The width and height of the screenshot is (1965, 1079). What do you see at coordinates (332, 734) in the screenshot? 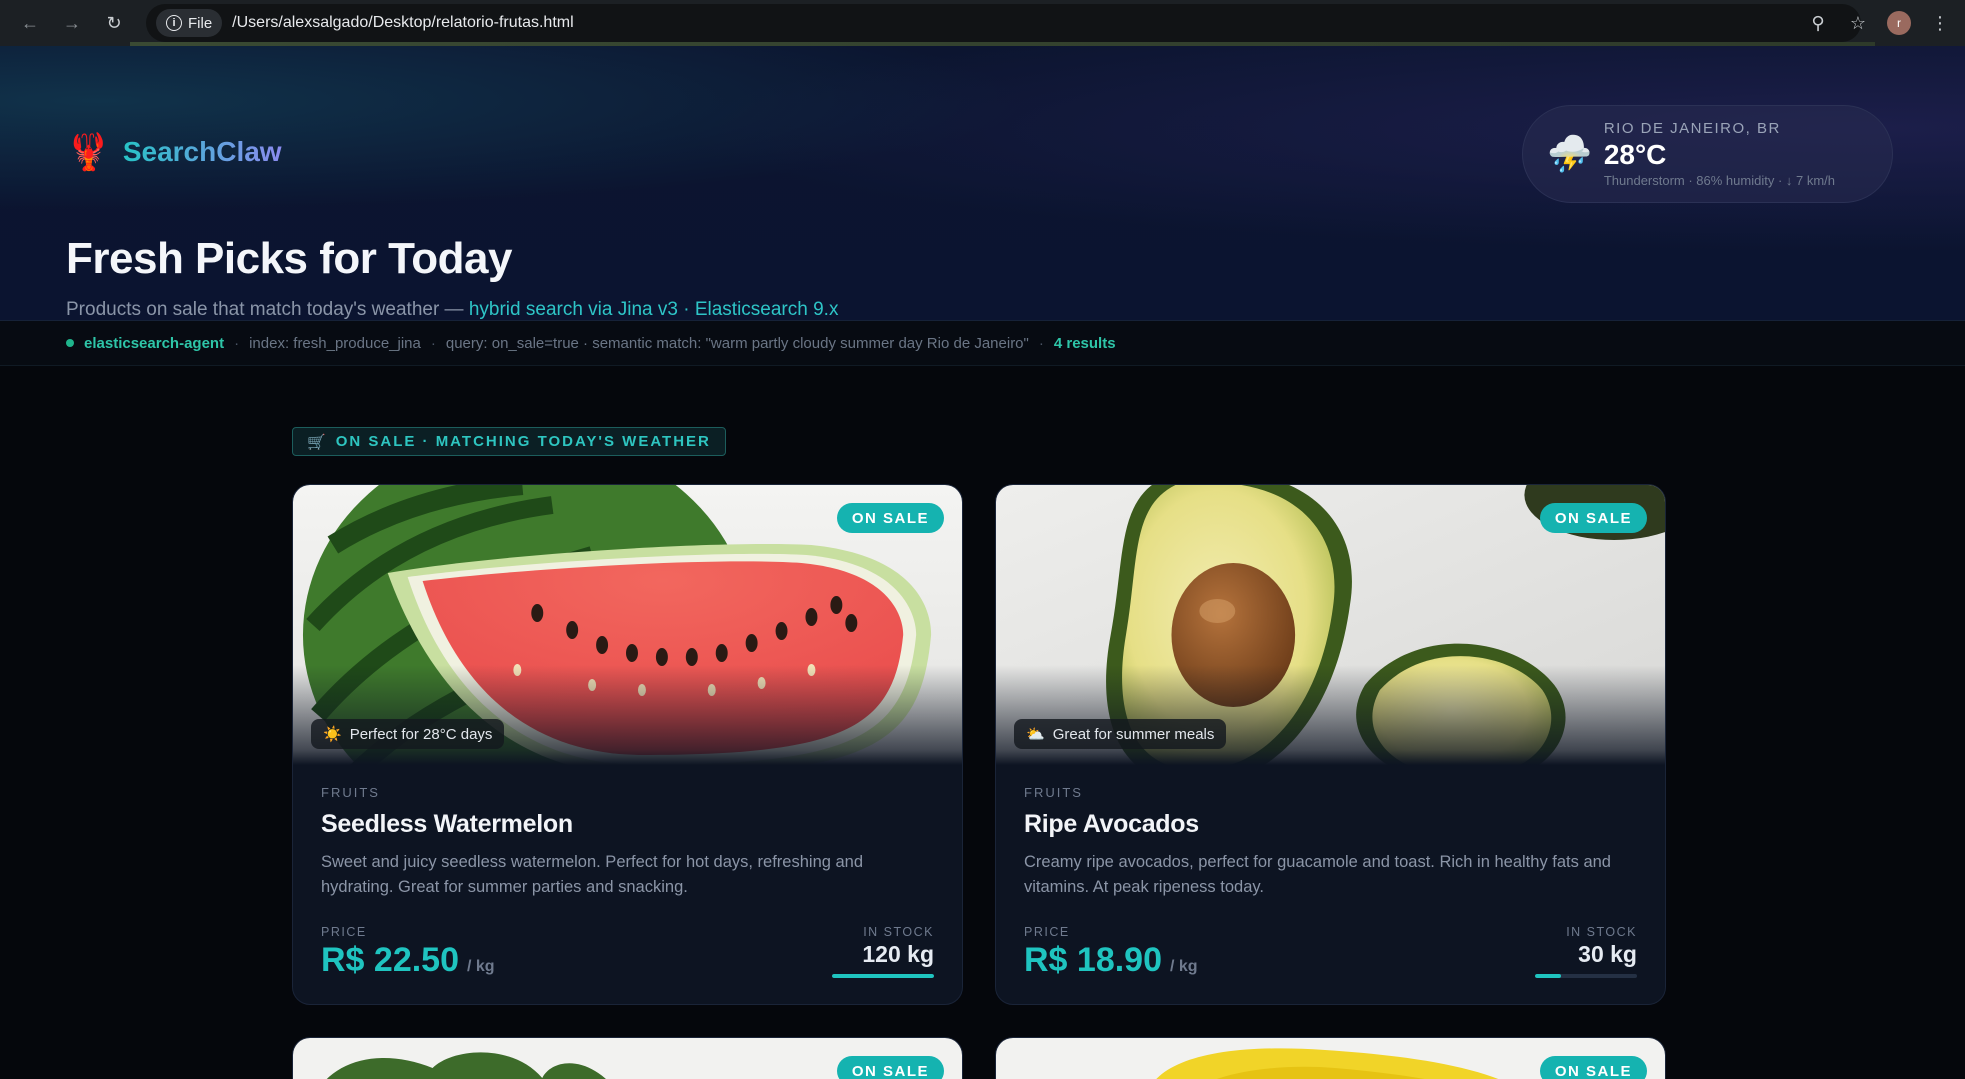
I see `sun-icon: ☀️` at bounding box center [332, 734].